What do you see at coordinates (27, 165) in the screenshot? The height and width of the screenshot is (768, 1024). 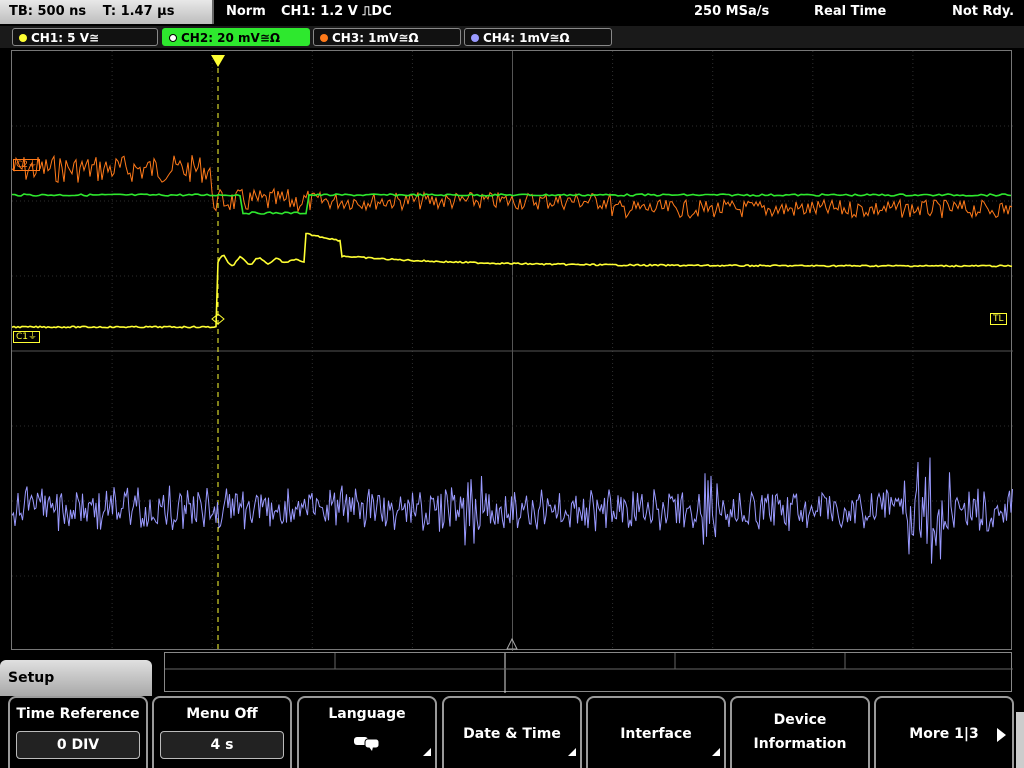 I see `ch3-ground-marker: C2⏚` at bounding box center [27, 165].